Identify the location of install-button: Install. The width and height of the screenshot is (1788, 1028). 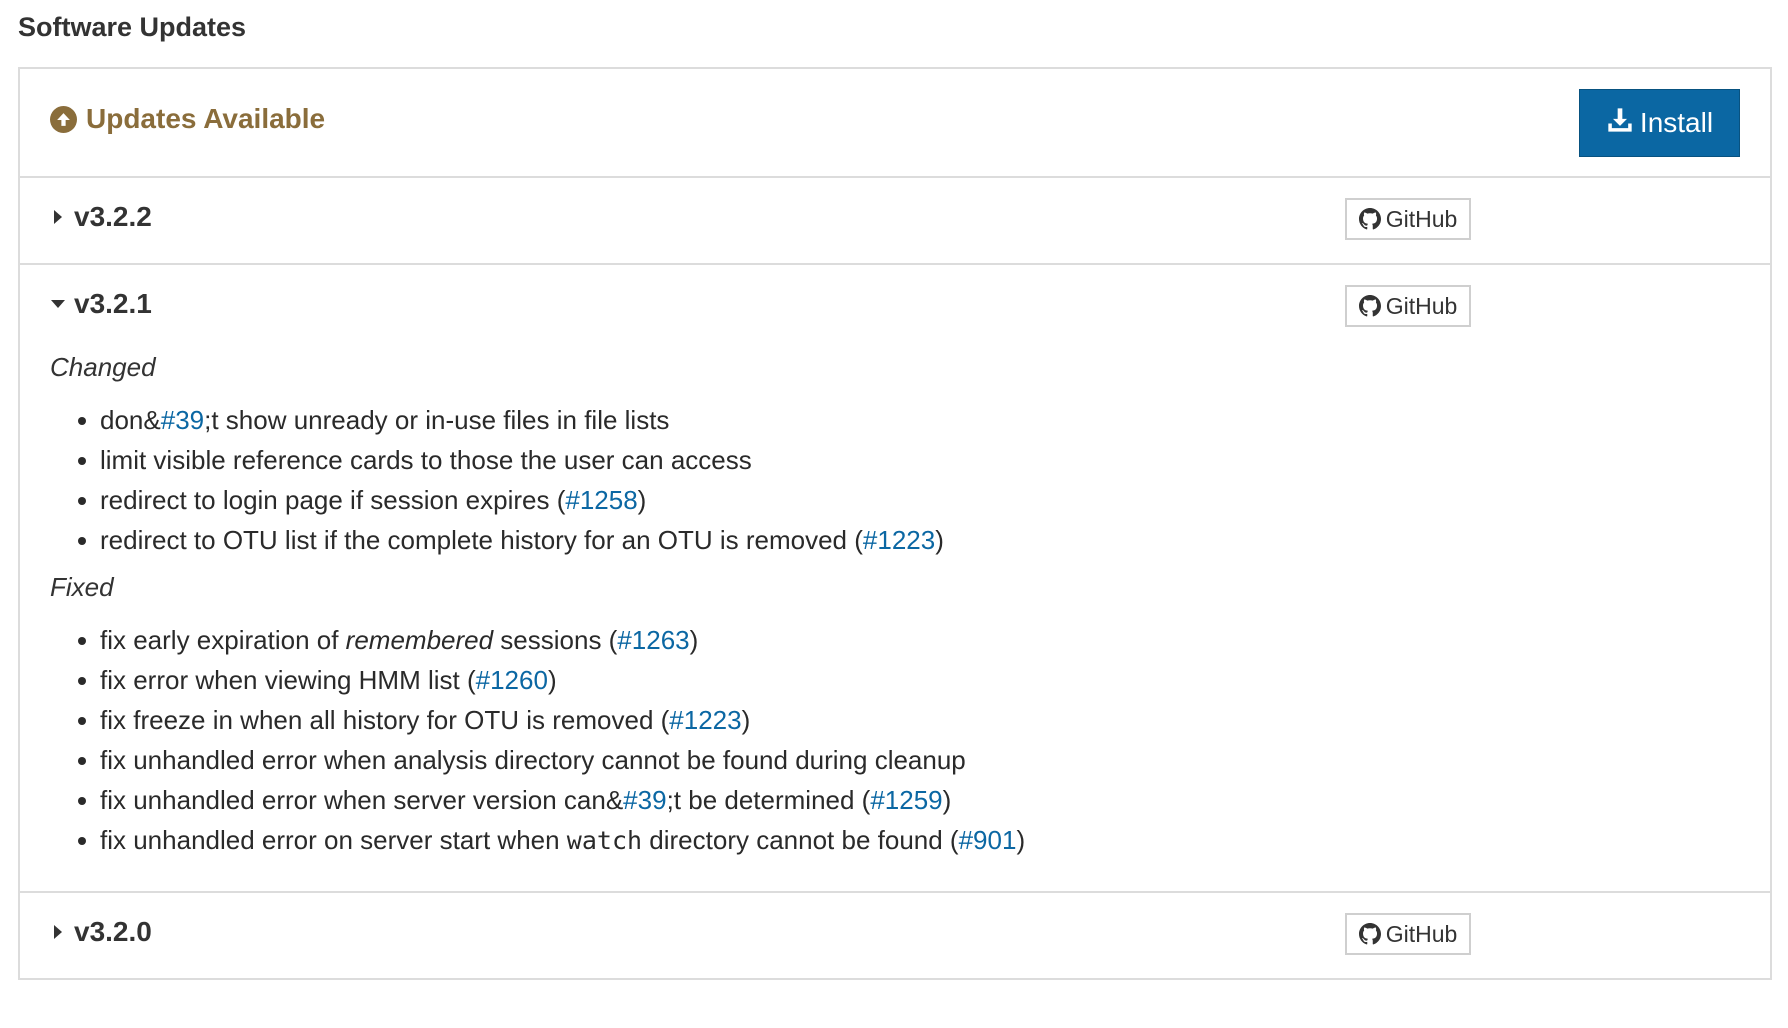
(1659, 123).